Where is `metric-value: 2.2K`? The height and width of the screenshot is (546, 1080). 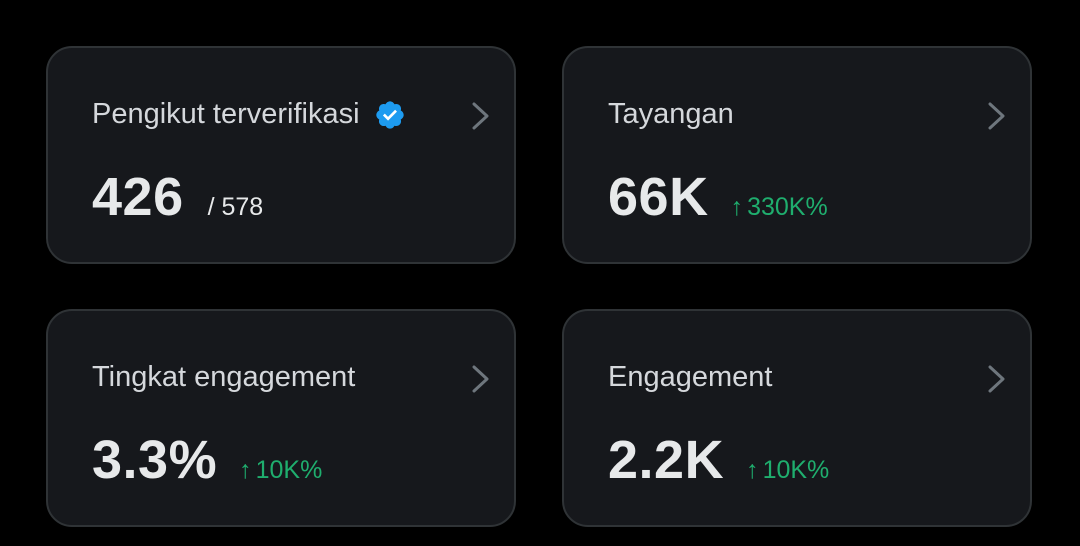 metric-value: 2.2K is located at coordinates (666, 460).